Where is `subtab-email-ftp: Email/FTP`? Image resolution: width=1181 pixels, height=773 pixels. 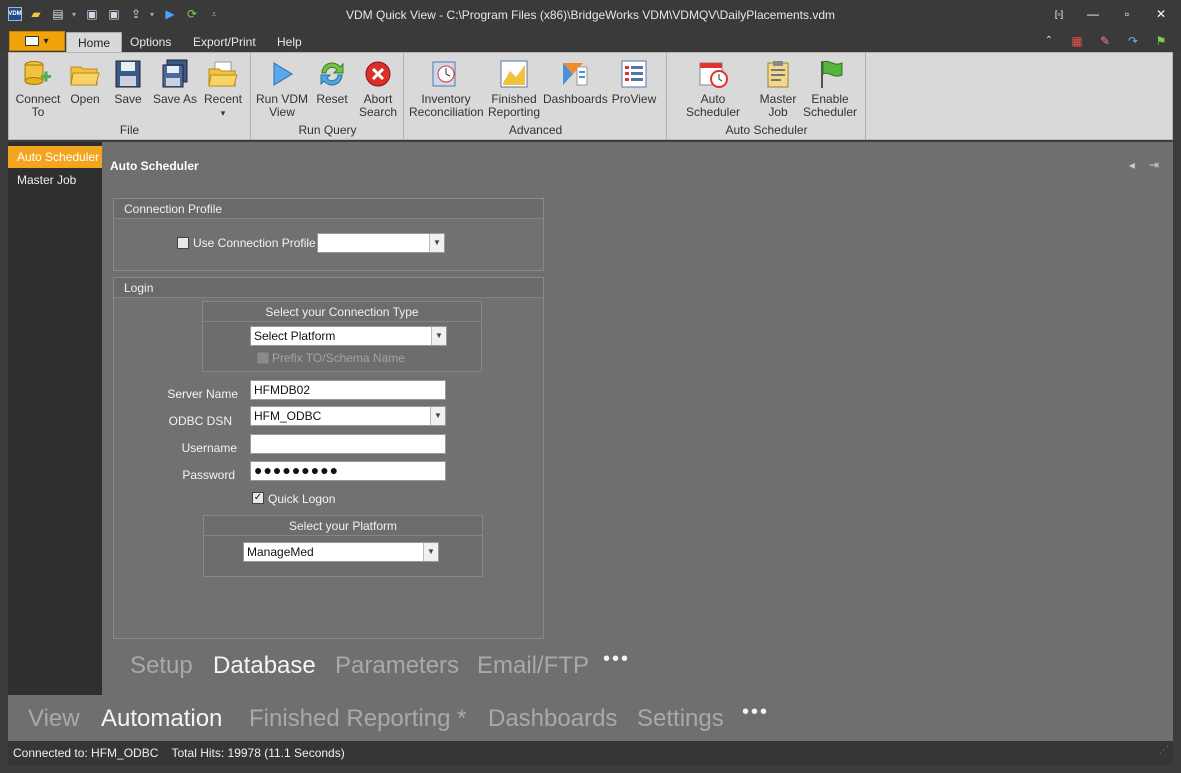
subtab-email-ftp: Email/FTP is located at coordinates (533, 666).